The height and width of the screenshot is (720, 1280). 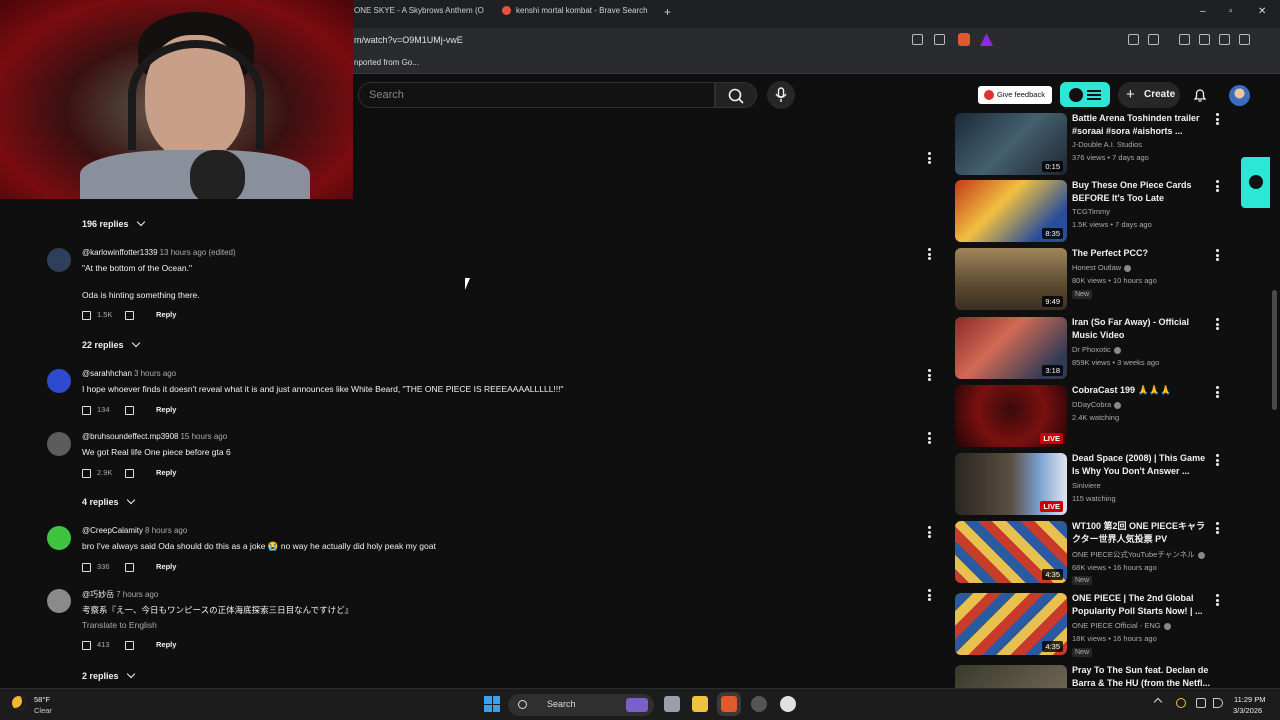 What do you see at coordinates (137, 594) in the screenshot?
I see `comment-time: 7 hours ago` at bounding box center [137, 594].